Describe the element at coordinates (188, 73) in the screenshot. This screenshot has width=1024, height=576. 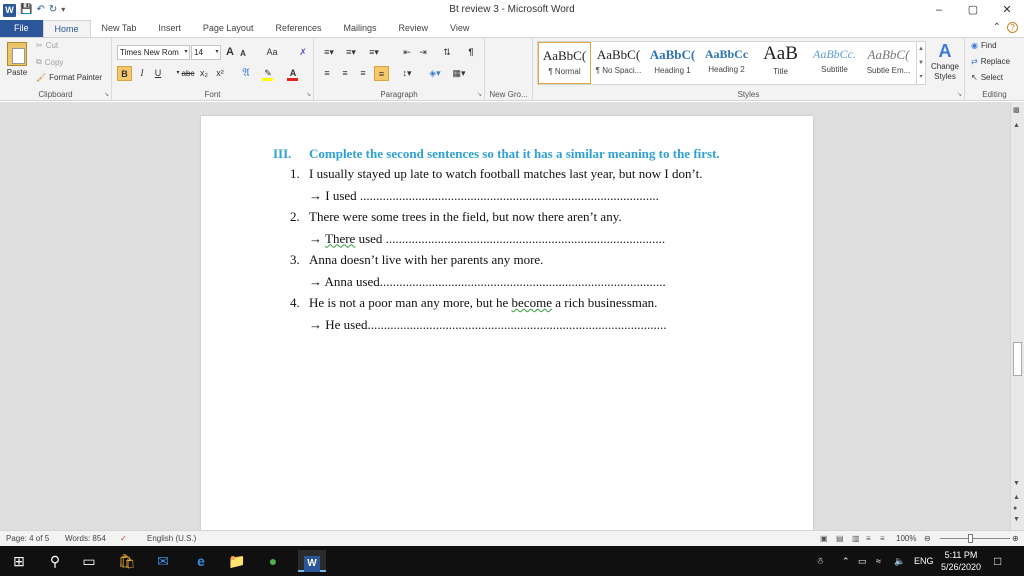
I see `strikethrough-button: abc` at that location.